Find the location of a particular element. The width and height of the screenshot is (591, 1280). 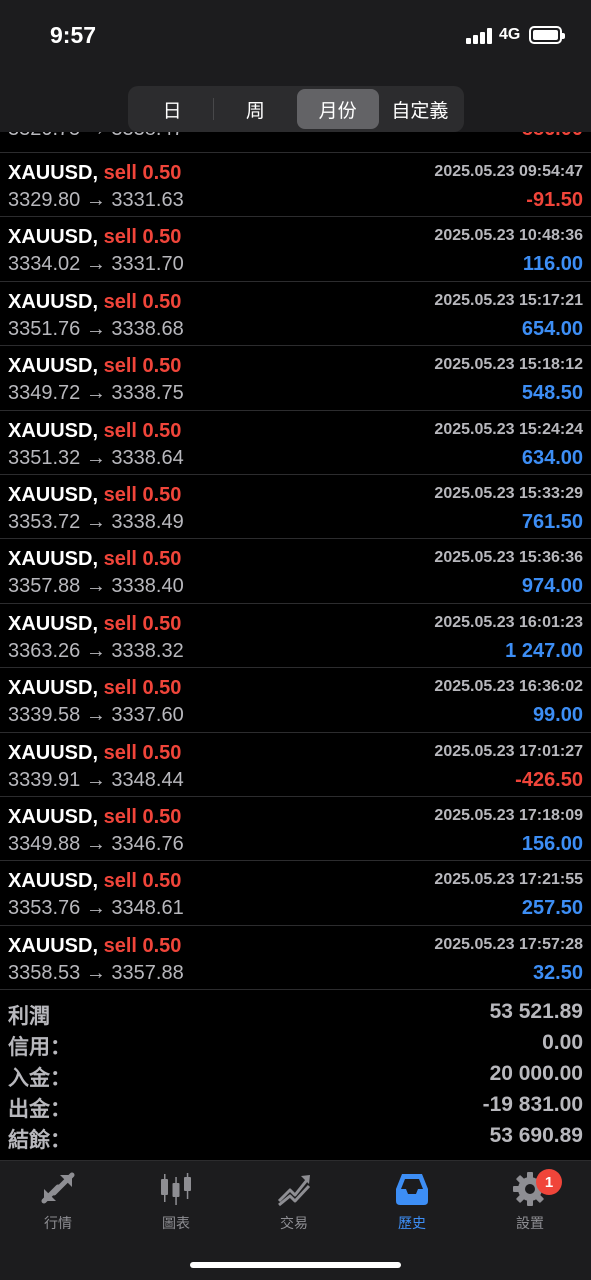

trade-profit: 257.50 is located at coordinates (552, 908).